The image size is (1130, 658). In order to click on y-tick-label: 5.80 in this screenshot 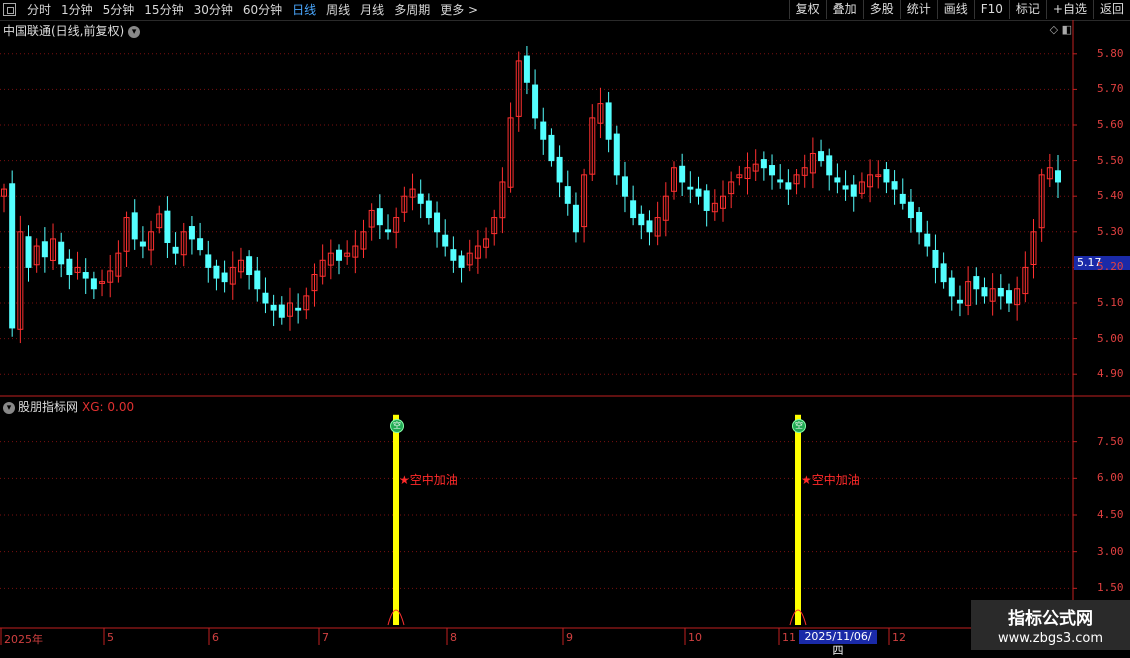, I will do `click(1110, 53)`.